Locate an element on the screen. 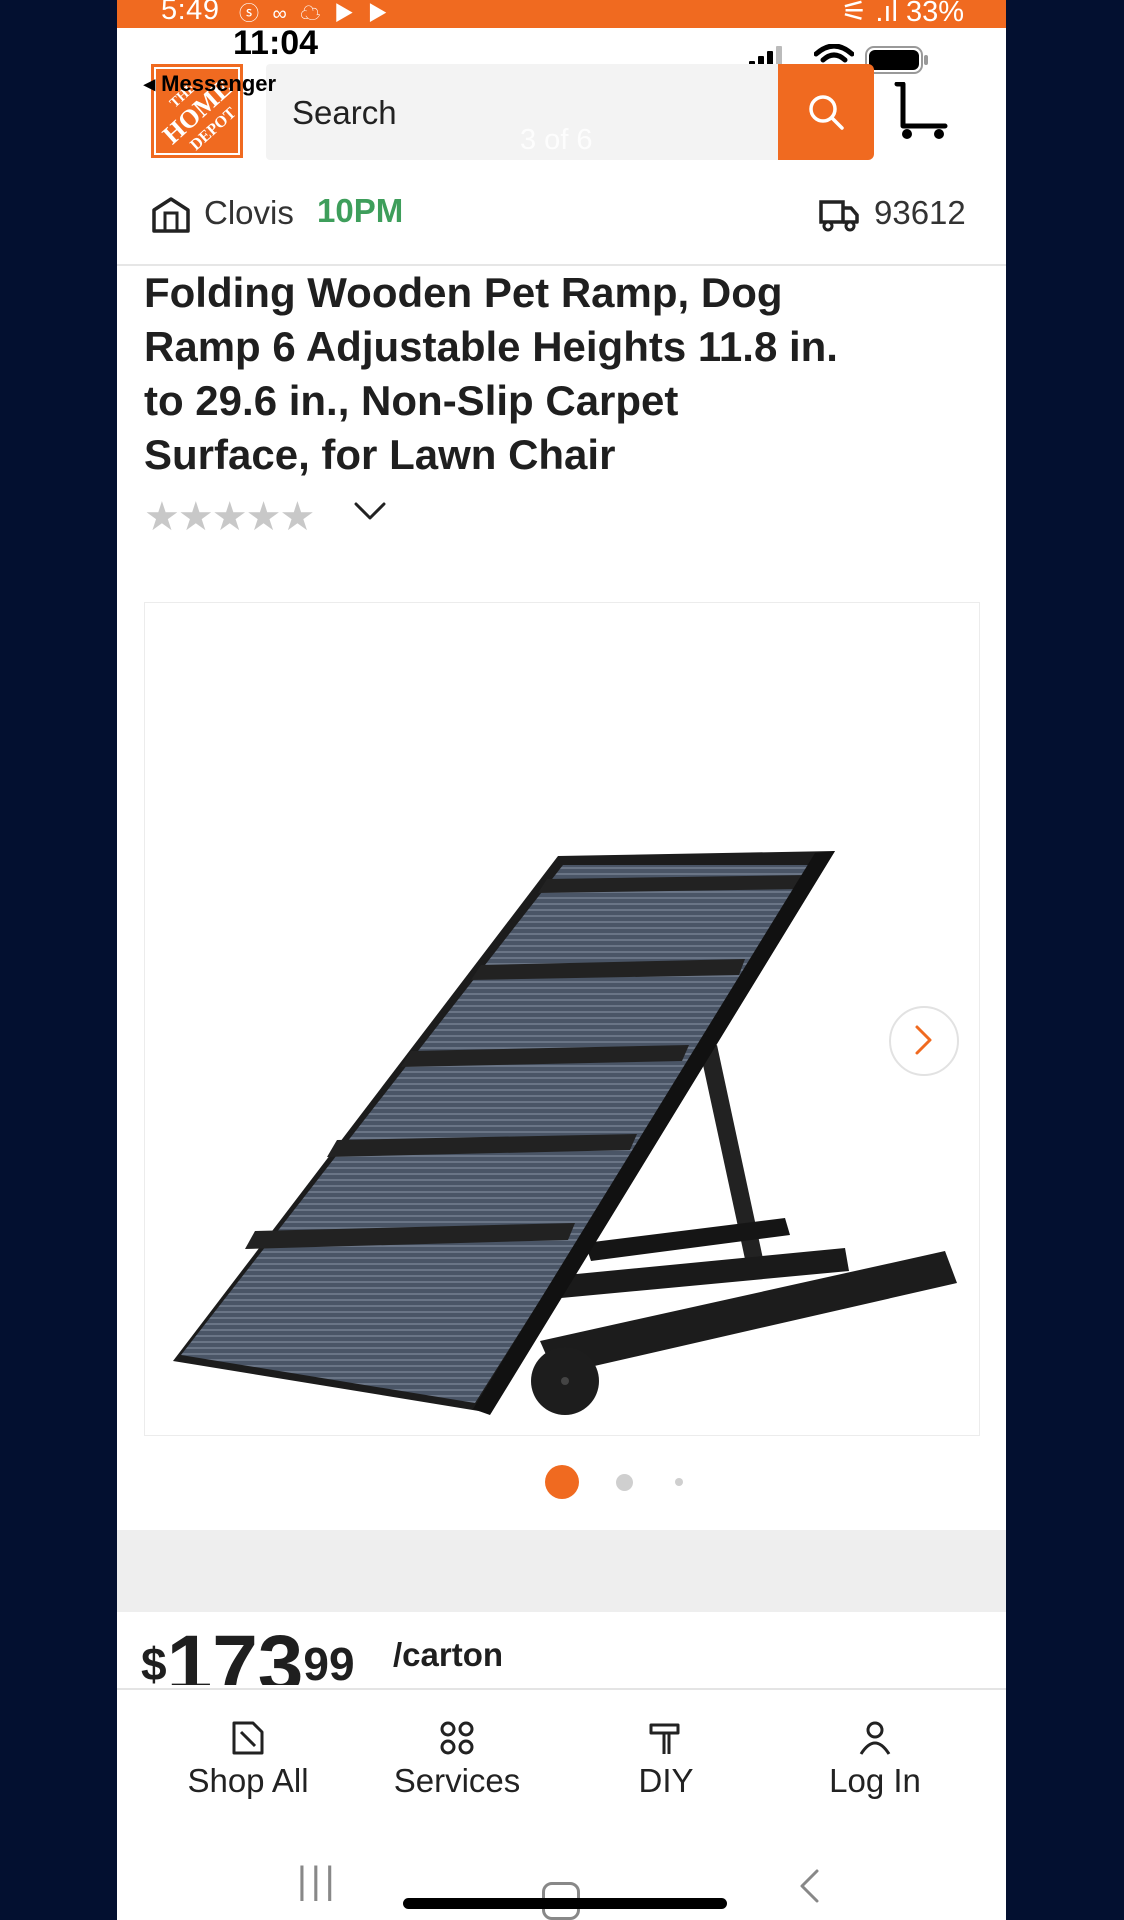 Image resolution: width=1124 pixels, height=1920 pixels. next-image-button is located at coordinates (924, 1041).